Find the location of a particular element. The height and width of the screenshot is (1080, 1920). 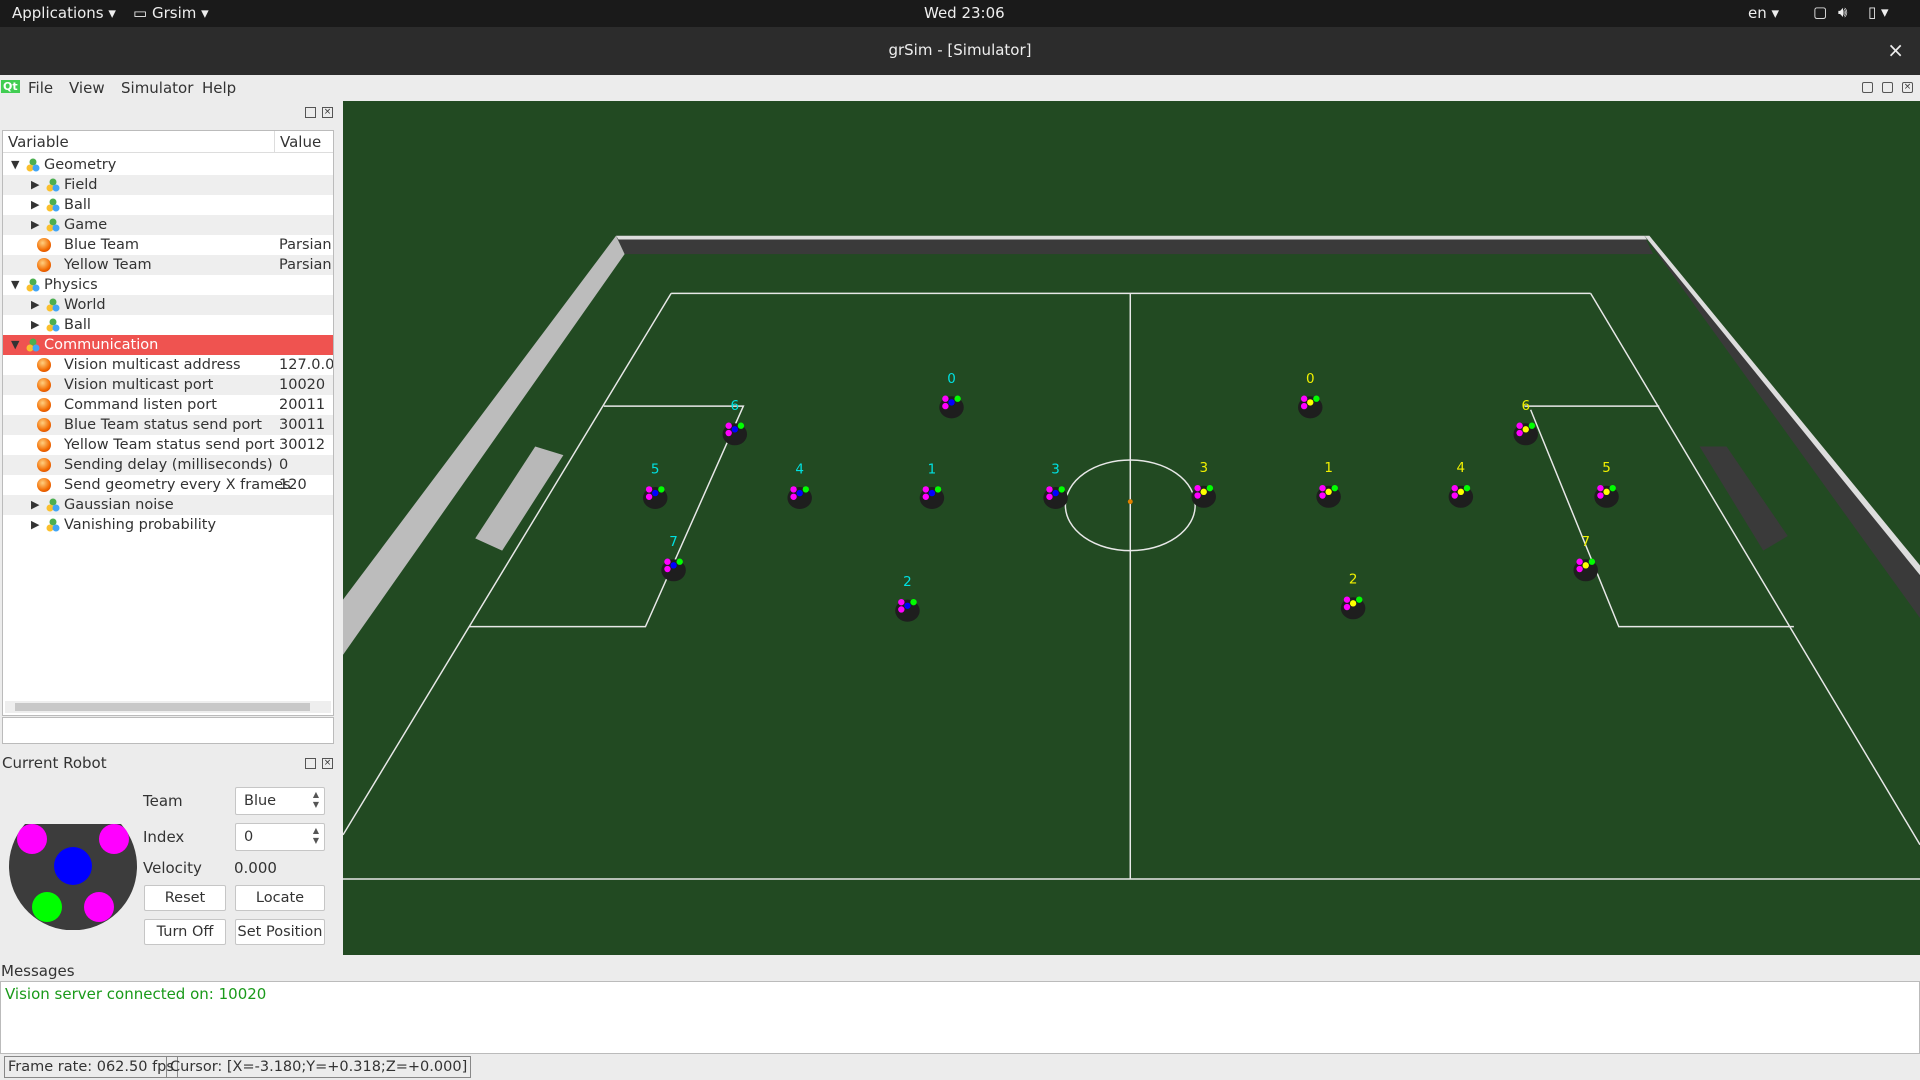

menu-file: File is located at coordinates (40, 88).